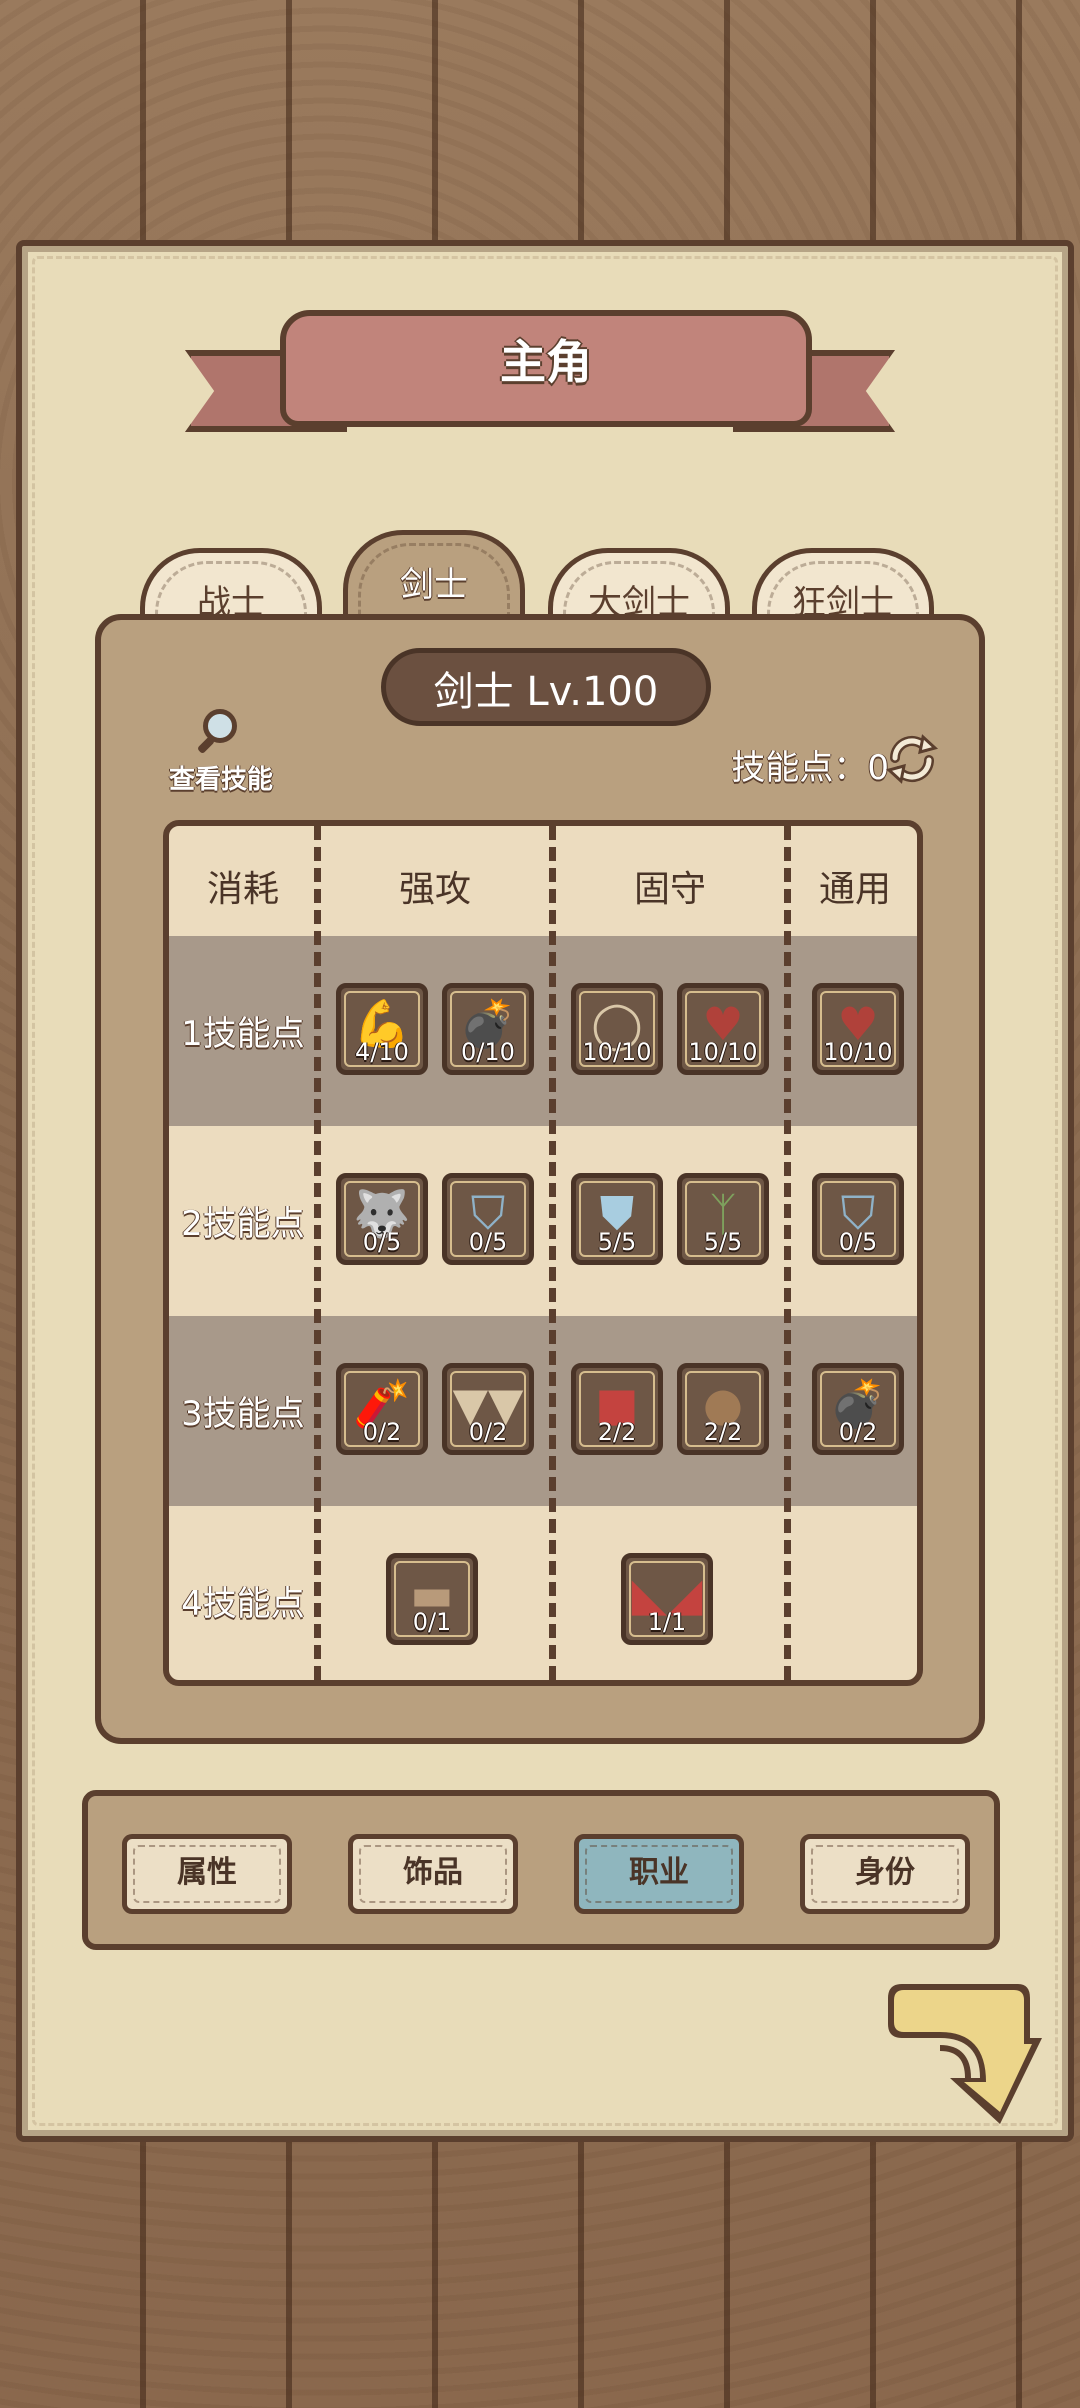 The height and width of the screenshot is (2408, 1080). What do you see at coordinates (617, 1219) in the screenshot?
I see `skill-slot: ⛊ 5/5` at bounding box center [617, 1219].